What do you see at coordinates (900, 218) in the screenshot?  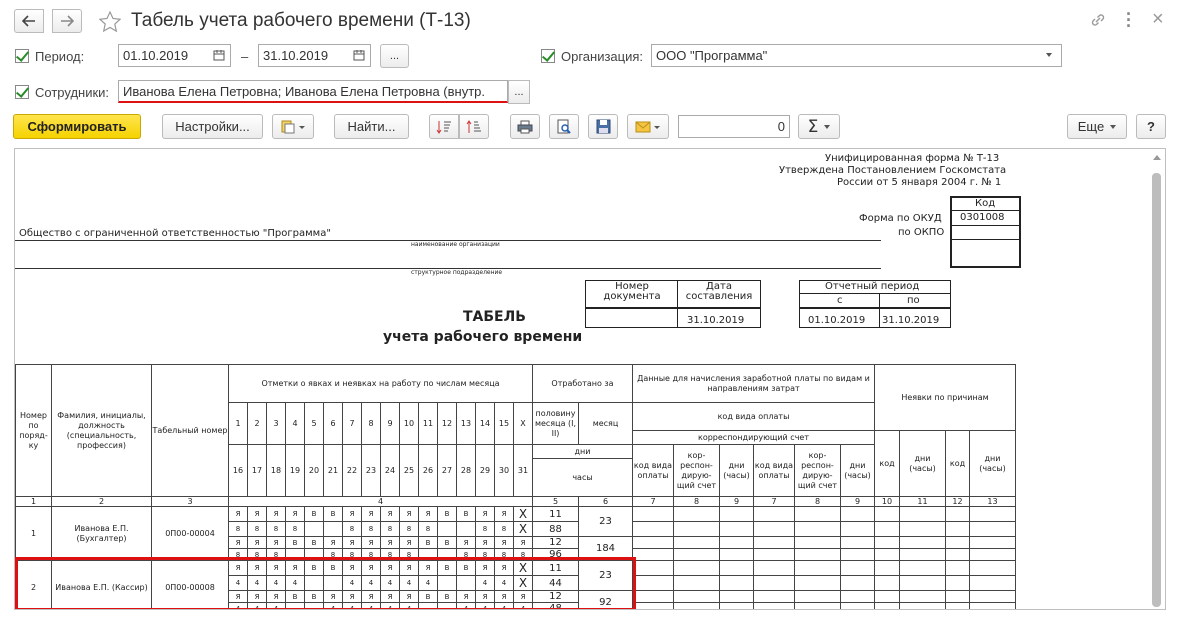 I see `okud-label: Форма по ОКУД` at bounding box center [900, 218].